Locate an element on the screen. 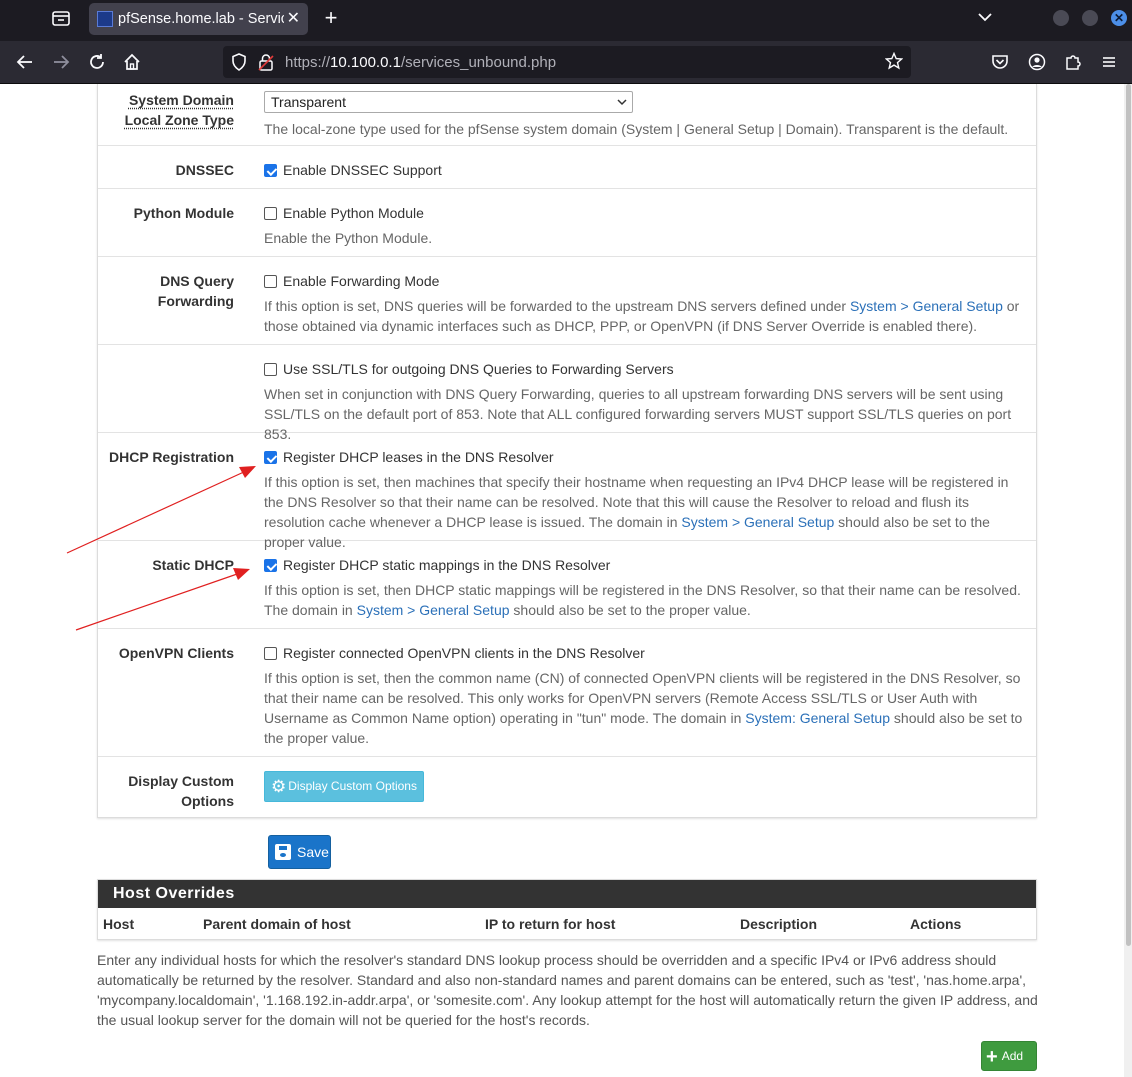 This screenshot has width=1132, height=1077. display-custom-options-button: ⚙ Display Custom Options is located at coordinates (344, 786).